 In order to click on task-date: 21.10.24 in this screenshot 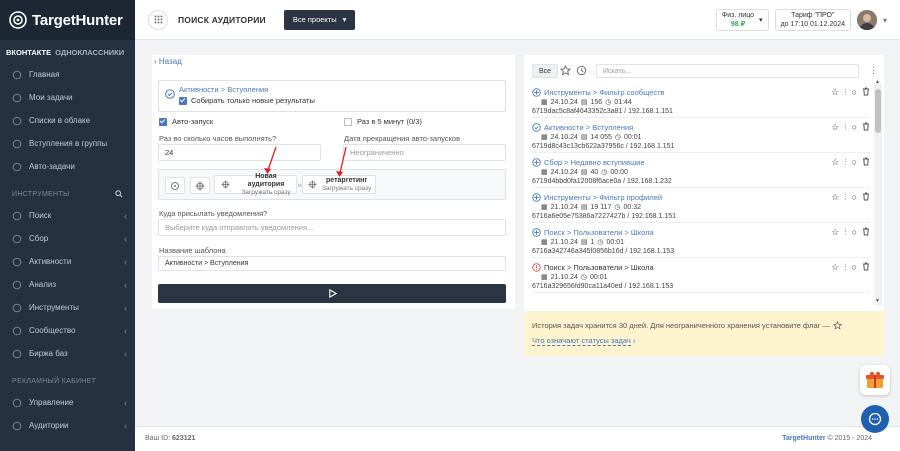, I will do `click(564, 207)`.